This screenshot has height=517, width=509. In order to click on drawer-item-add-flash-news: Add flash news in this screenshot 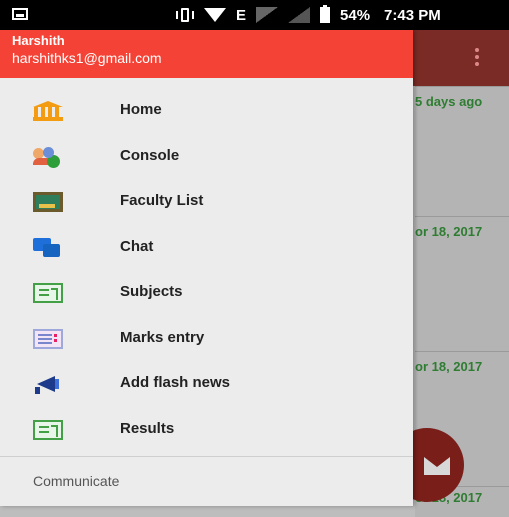, I will do `click(206, 383)`.